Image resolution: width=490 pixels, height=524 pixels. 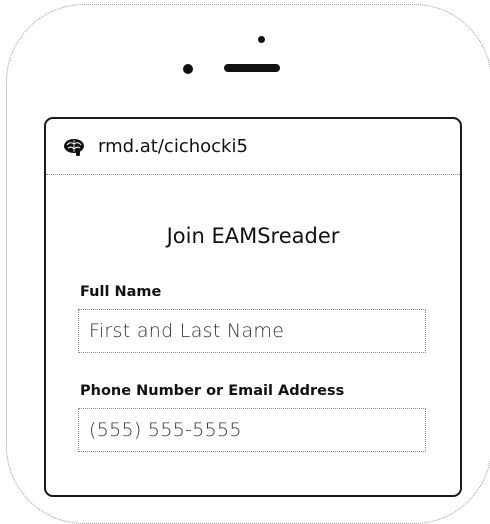 I want to click on contact-label: Phone Number or Email Address, so click(x=212, y=391).